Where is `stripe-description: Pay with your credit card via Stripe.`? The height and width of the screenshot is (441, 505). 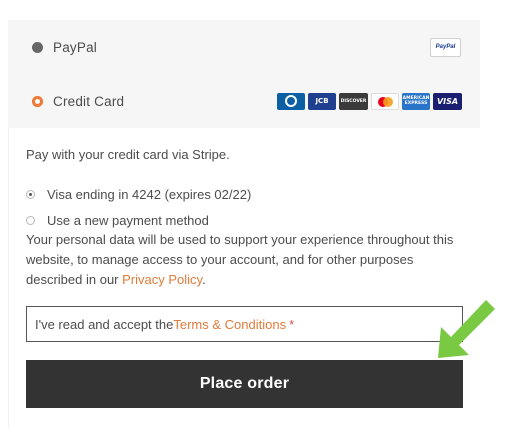
stripe-description: Pay with your credit card via Stripe. is located at coordinates (128, 154).